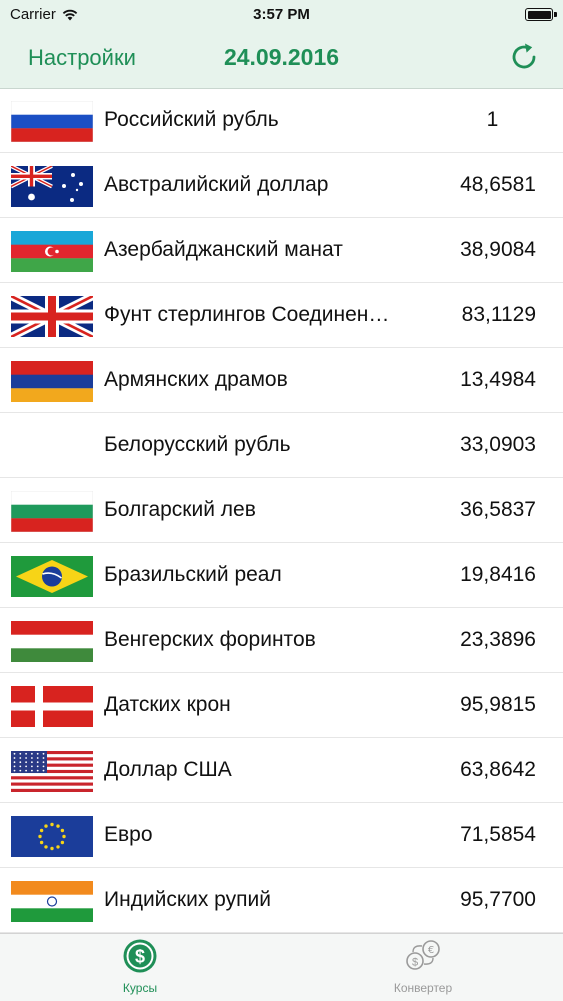 This screenshot has width=563, height=1001. What do you see at coordinates (281, 120) in the screenshot?
I see `currency-row: Российский рубль 1` at bounding box center [281, 120].